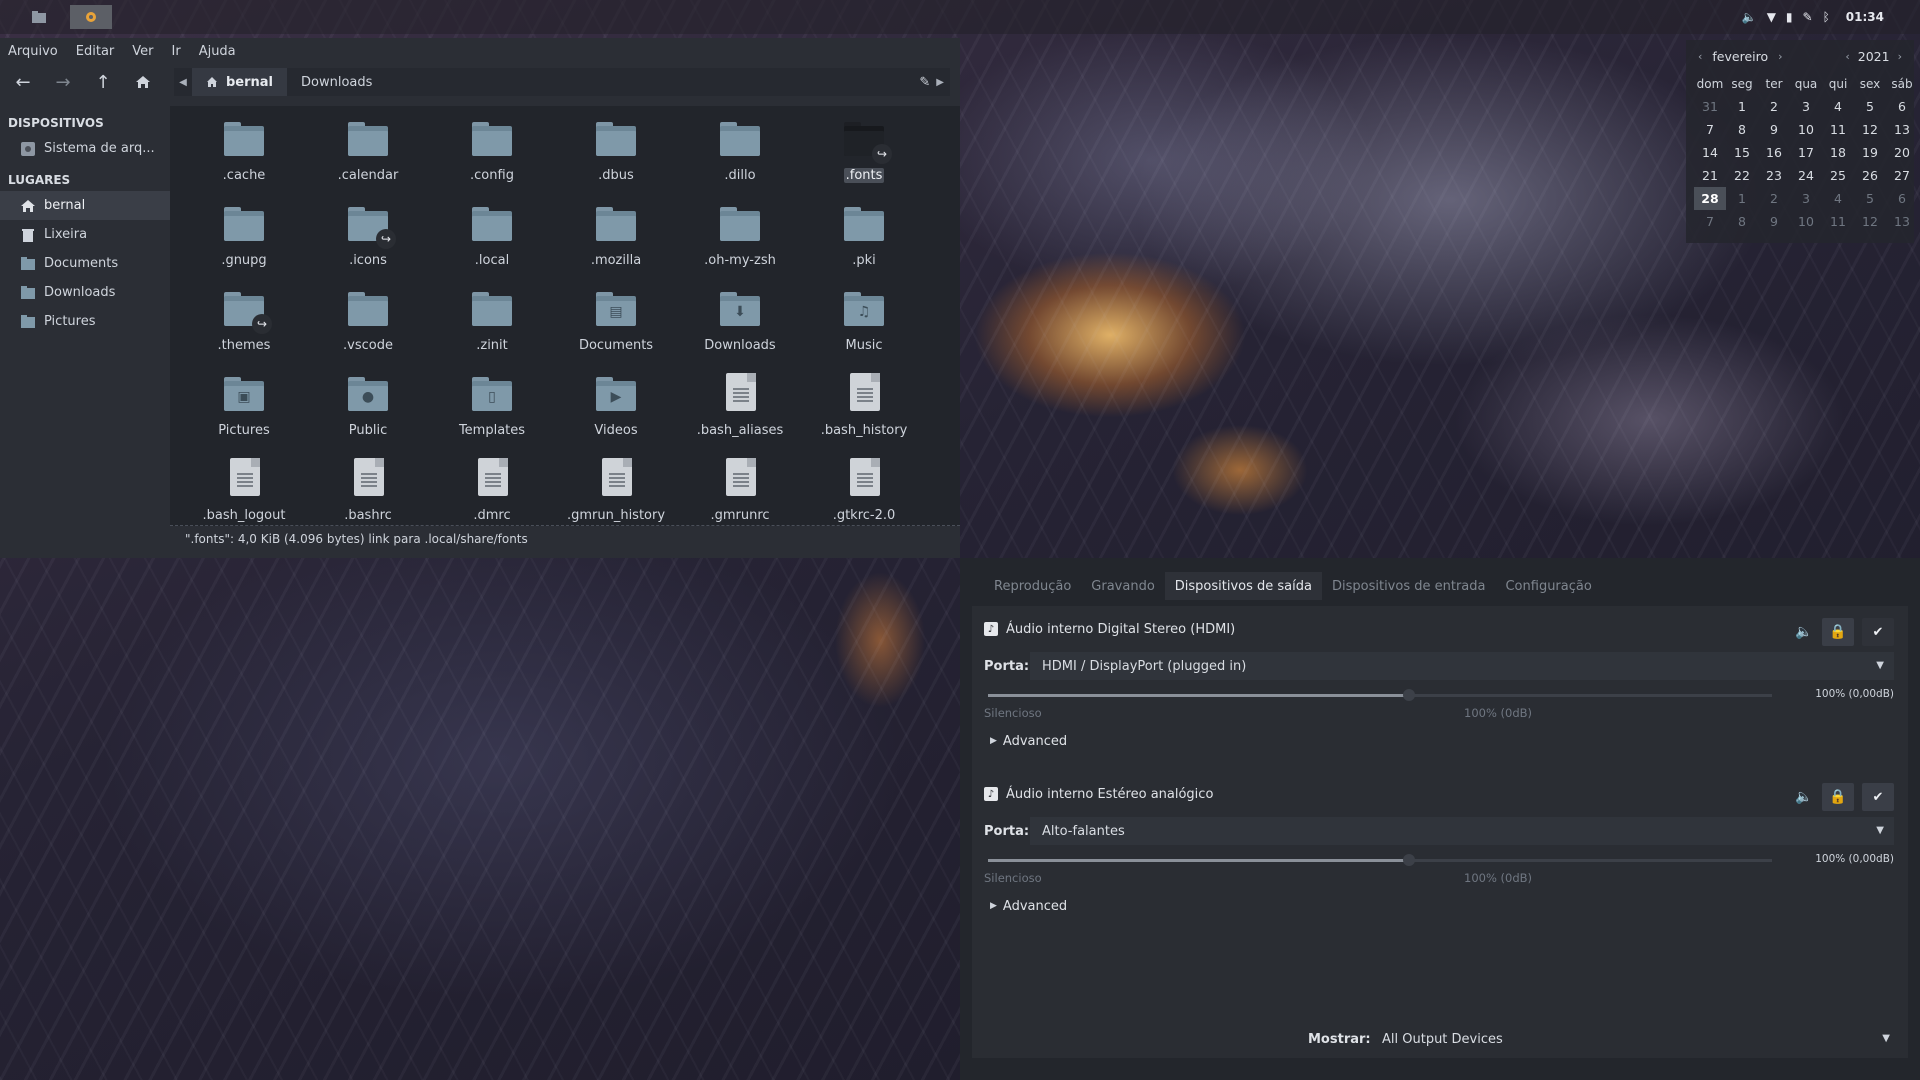  What do you see at coordinates (39, 17) in the screenshot?
I see `files-launcher` at bounding box center [39, 17].